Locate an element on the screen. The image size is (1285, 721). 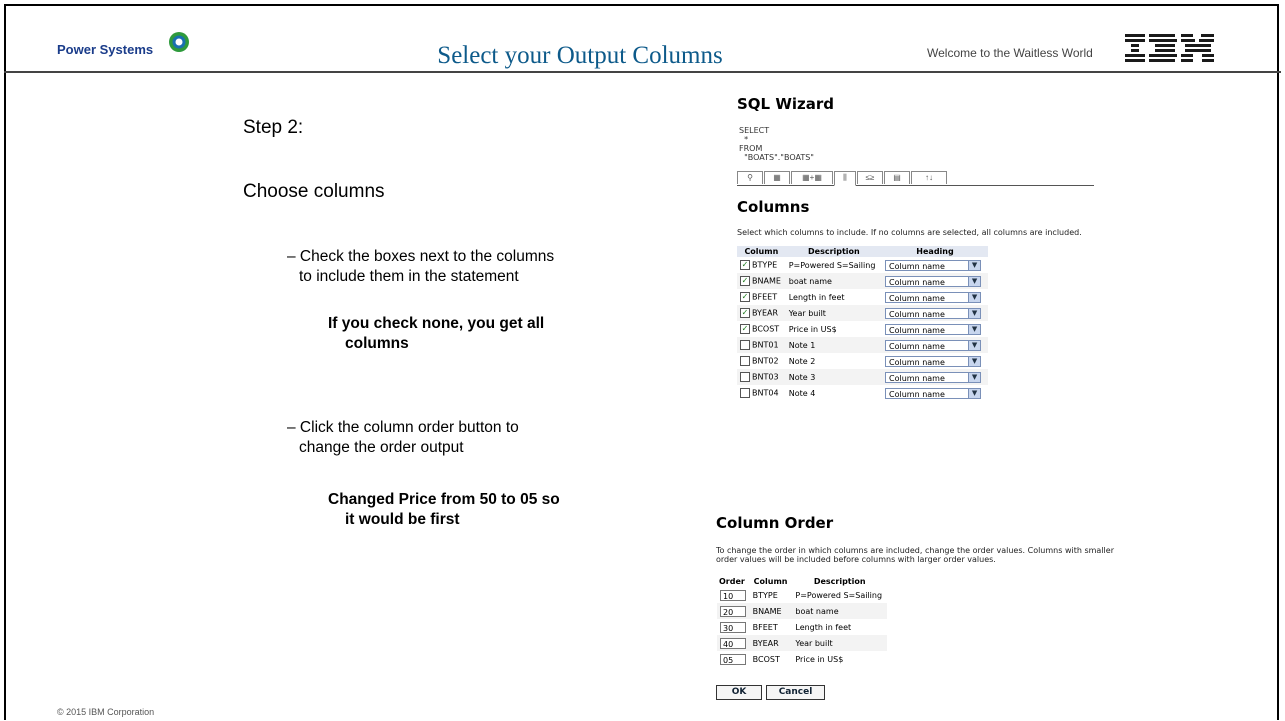
bullet-line: – Click the column order button to is located at coordinates (403, 427).